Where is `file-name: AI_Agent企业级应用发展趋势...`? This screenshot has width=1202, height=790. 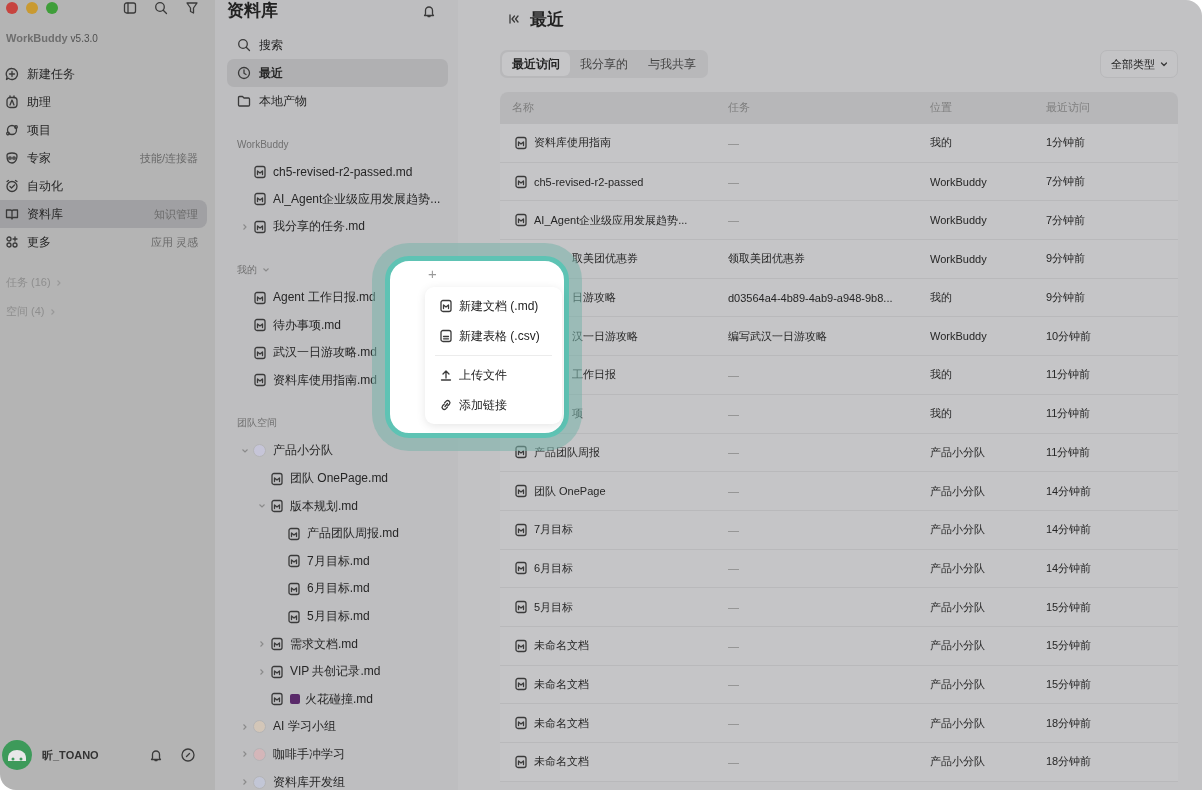 file-name: AI_Agent企业级应用发展趋势... is located at coordinates (611, 220).